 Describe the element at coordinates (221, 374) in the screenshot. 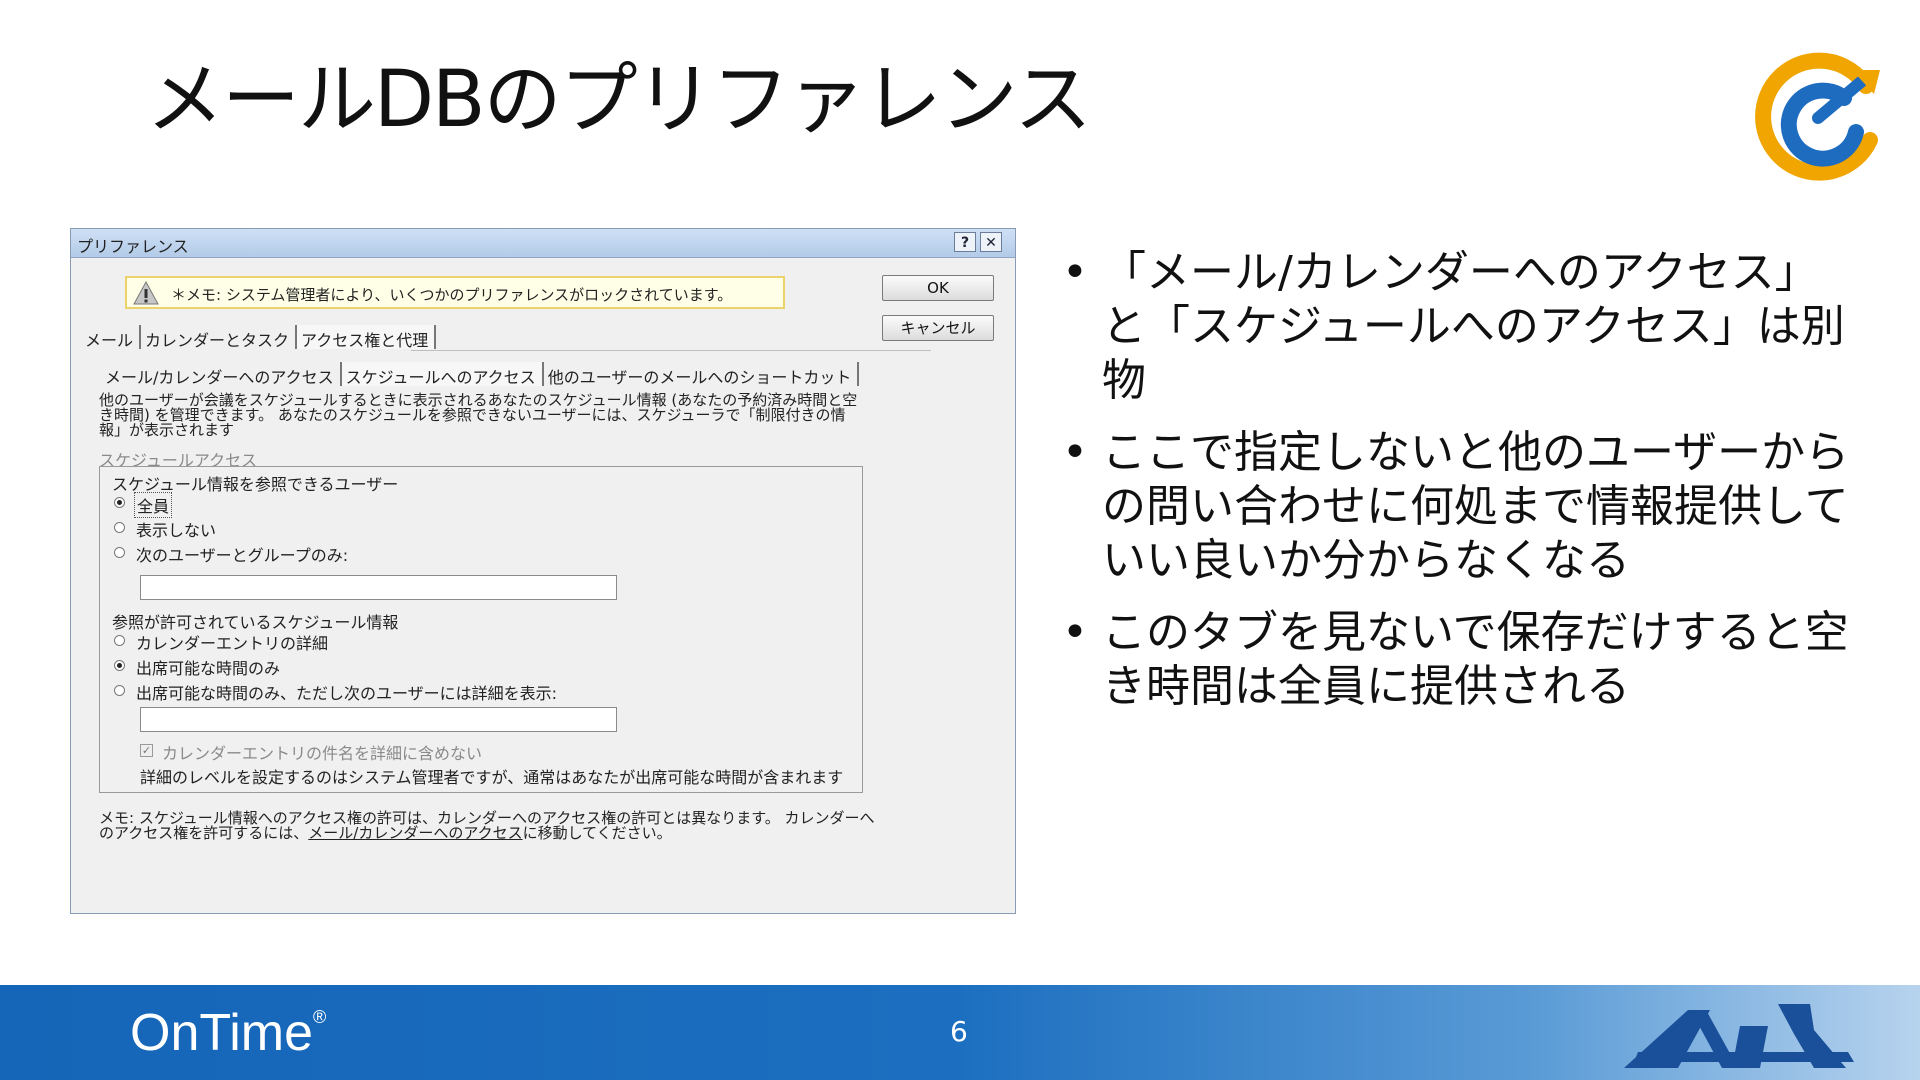

I see `subtab-mail-calendar-access: メール/カレンダーへのアクセス` at that location.